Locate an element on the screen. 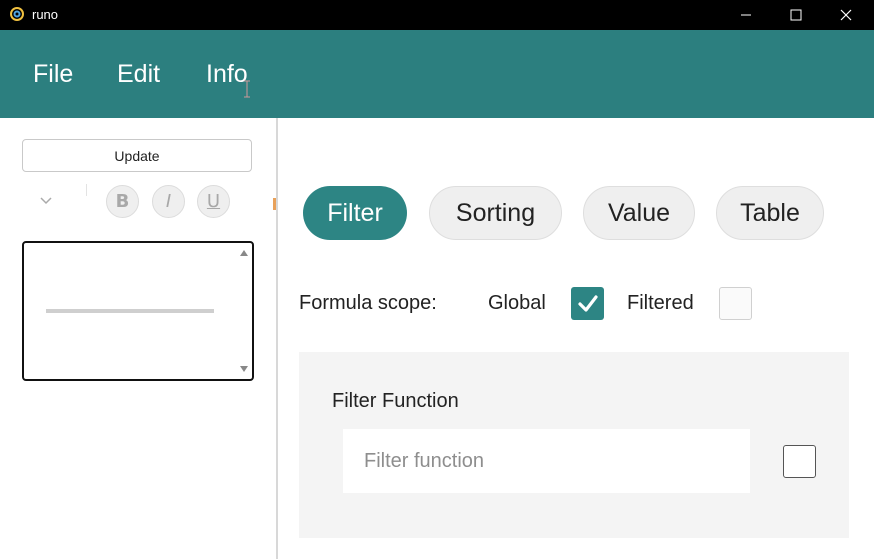 The image size is (874, 559). close-icon is located at coordinates (846, 15).